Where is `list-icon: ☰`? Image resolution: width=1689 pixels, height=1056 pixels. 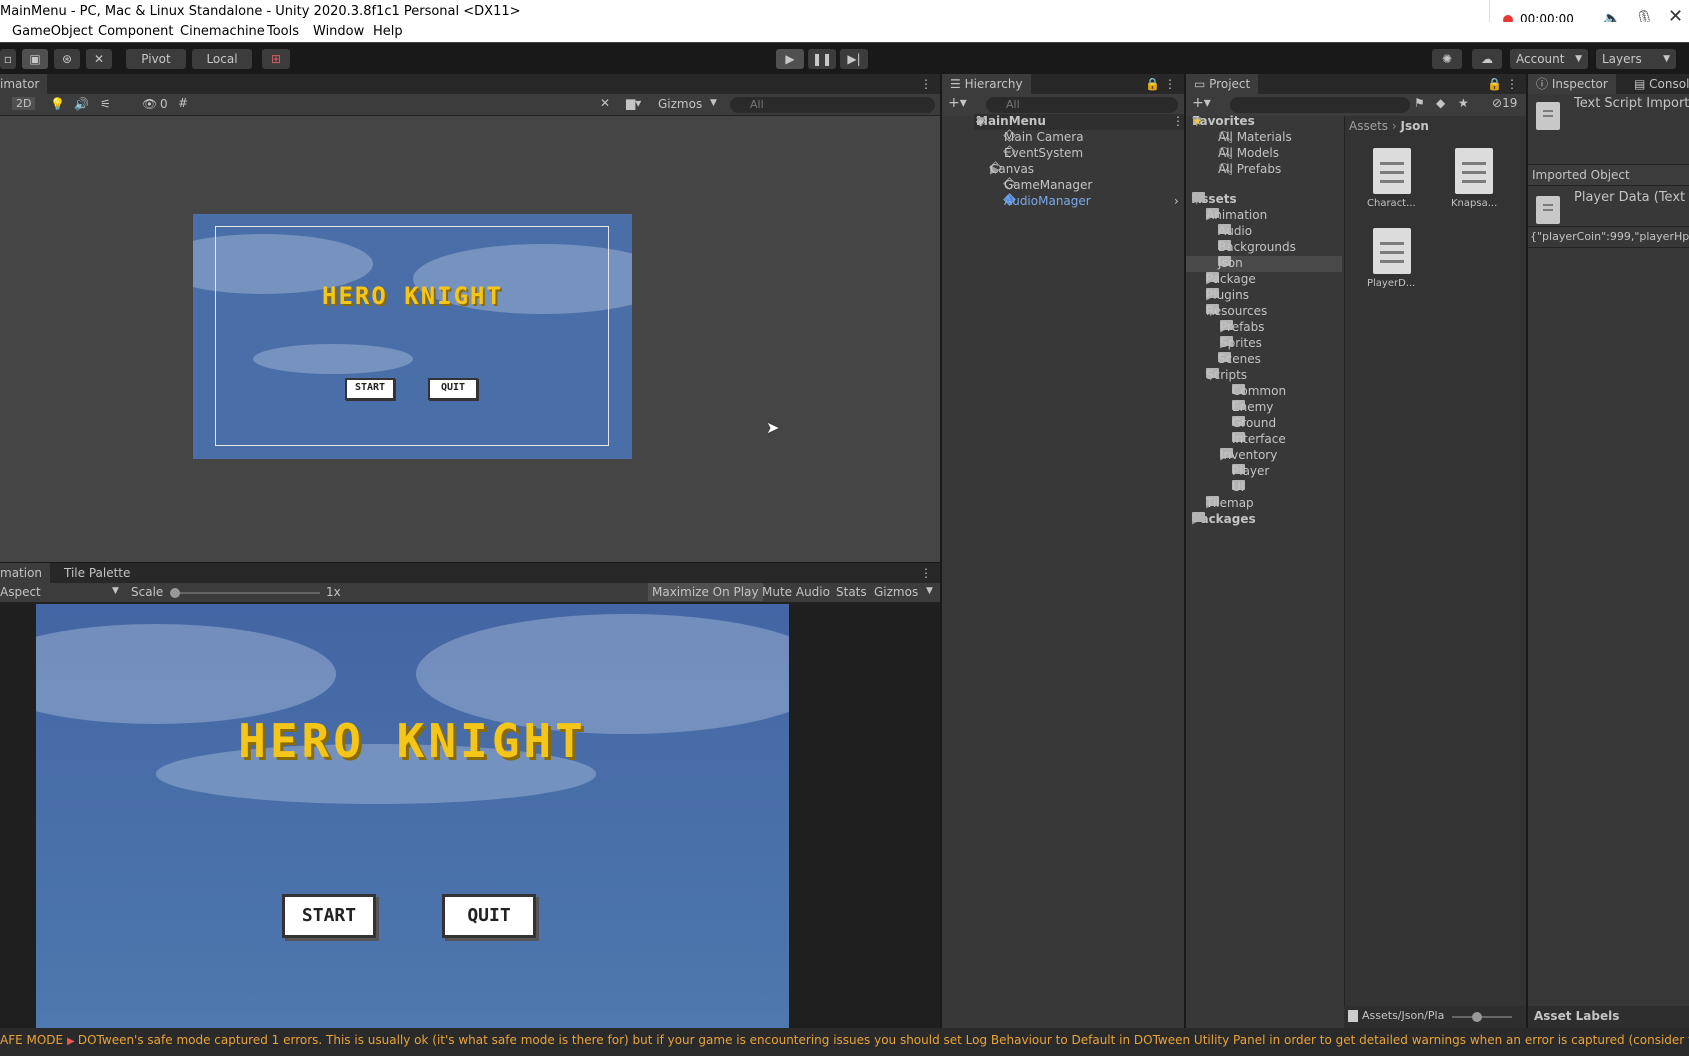
list-icon: ☰ is located at coordinates (957, 84).